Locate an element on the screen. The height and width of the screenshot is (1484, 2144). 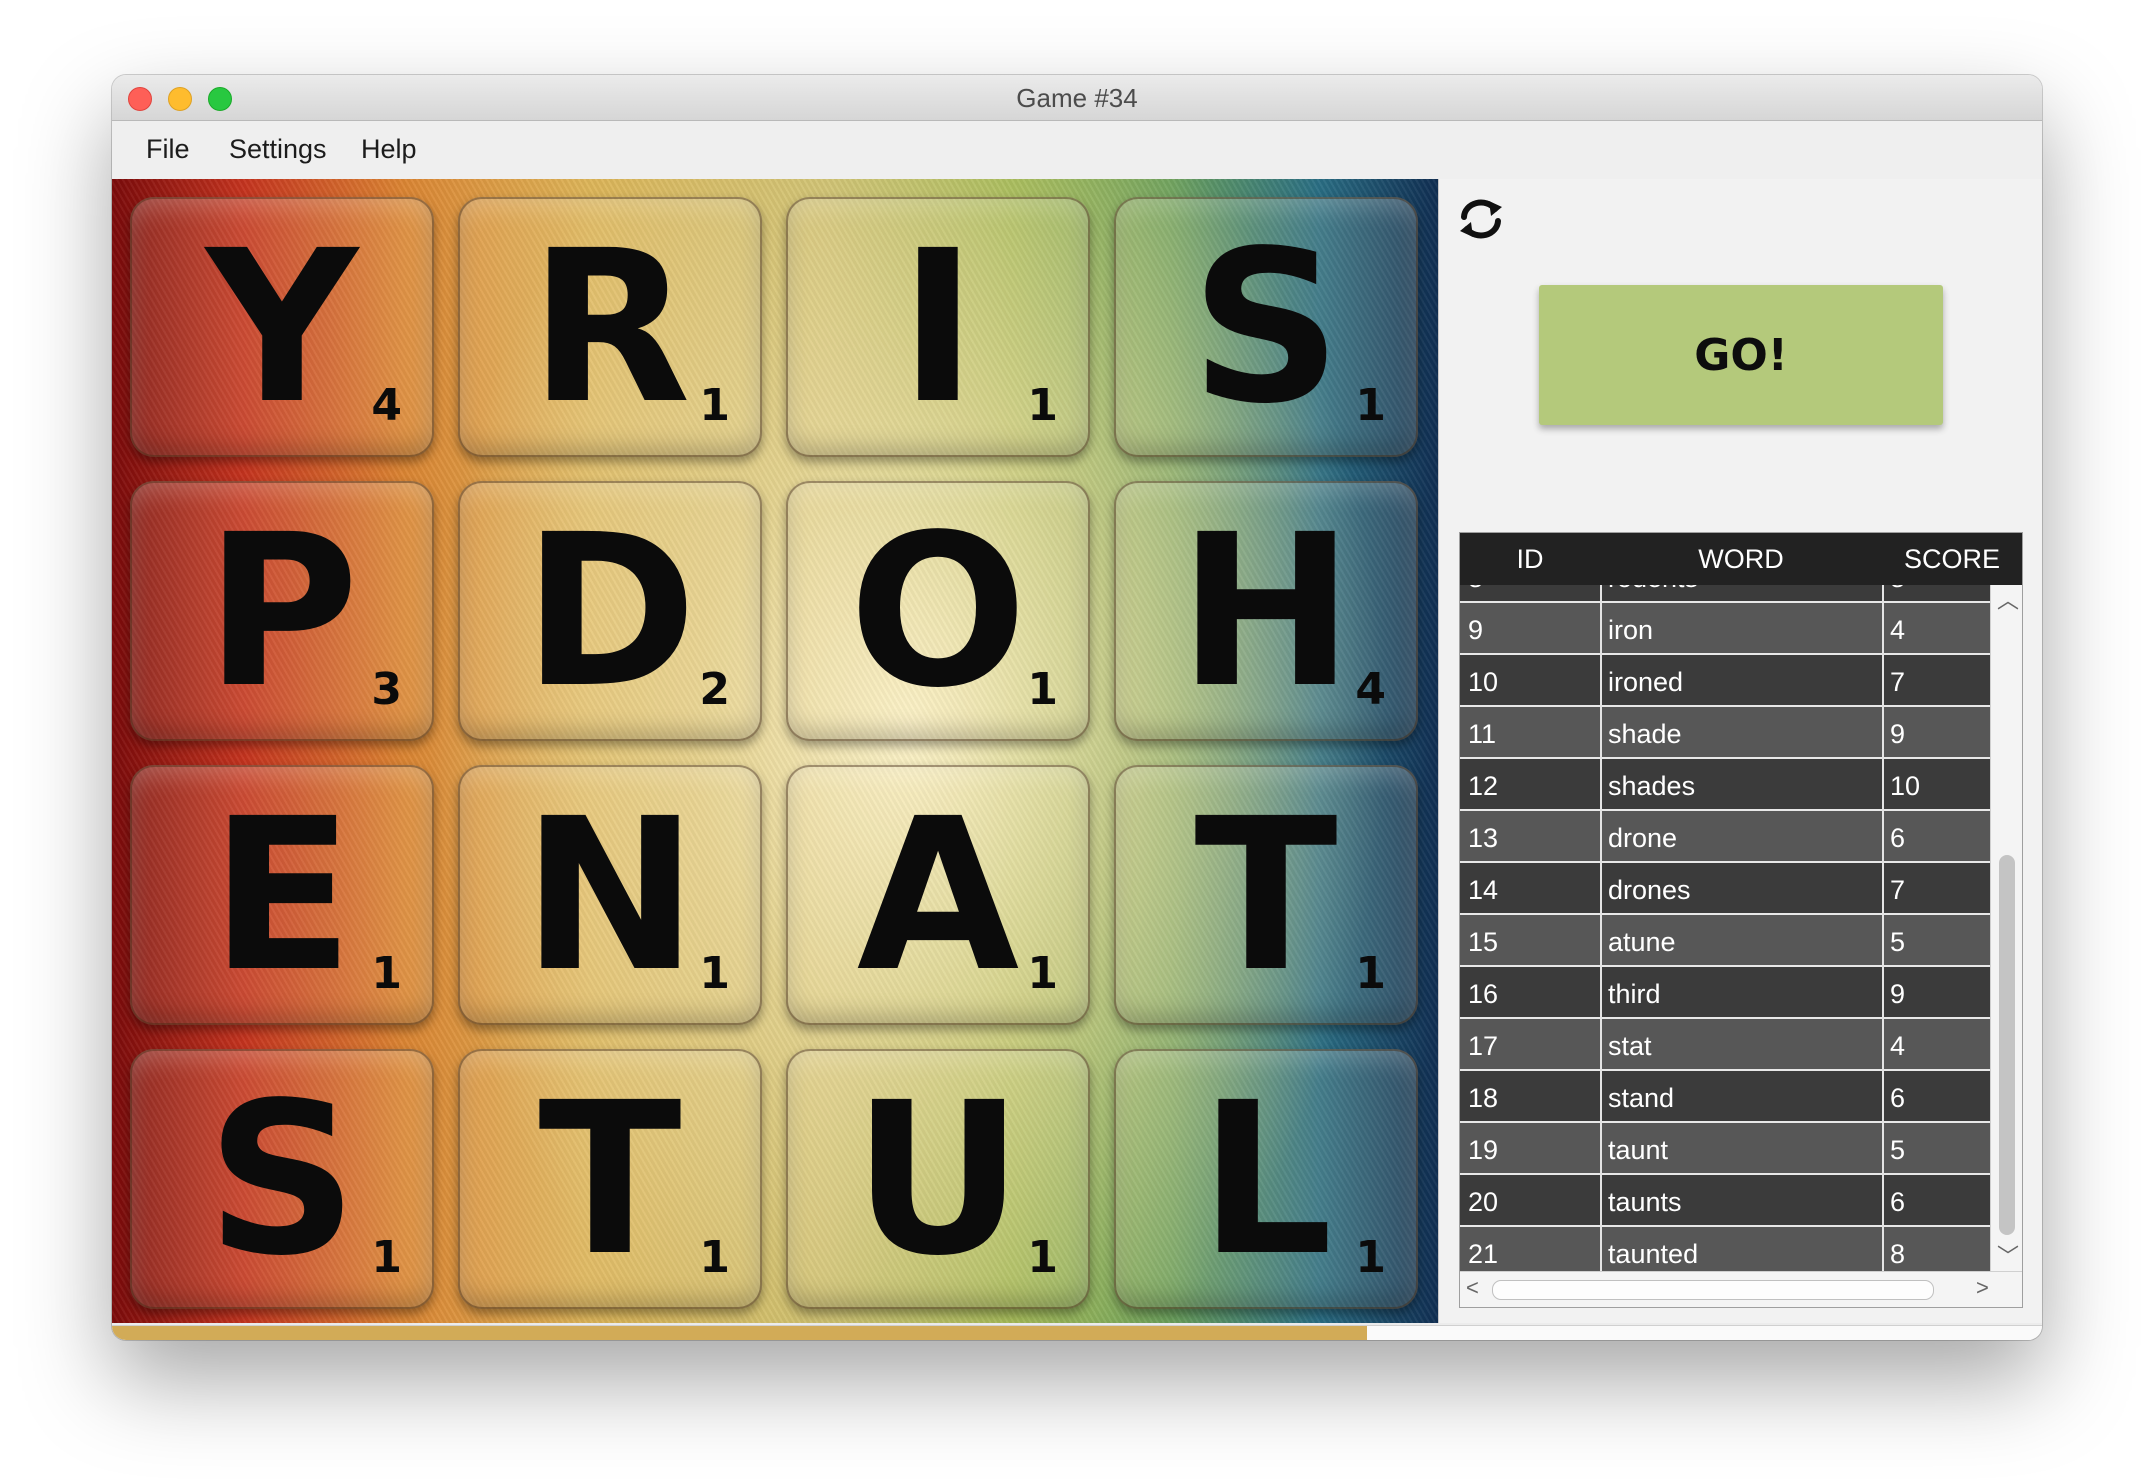
cell-id: 8 is located at coordinates (1475, 589).